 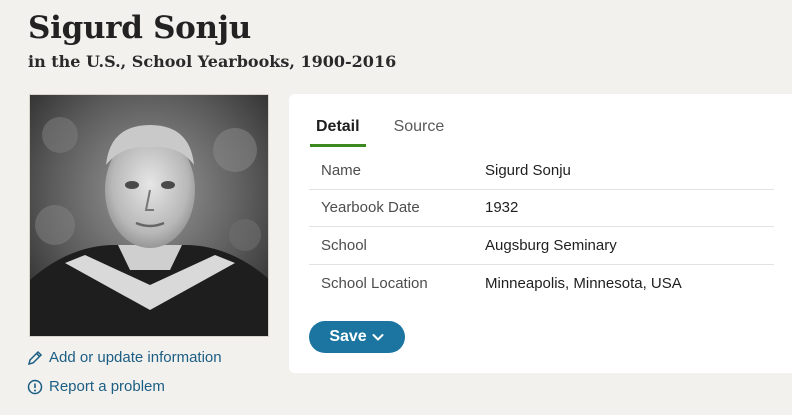 I want to click on report-problem-link: Report a problem, so click(x=96, y=386).